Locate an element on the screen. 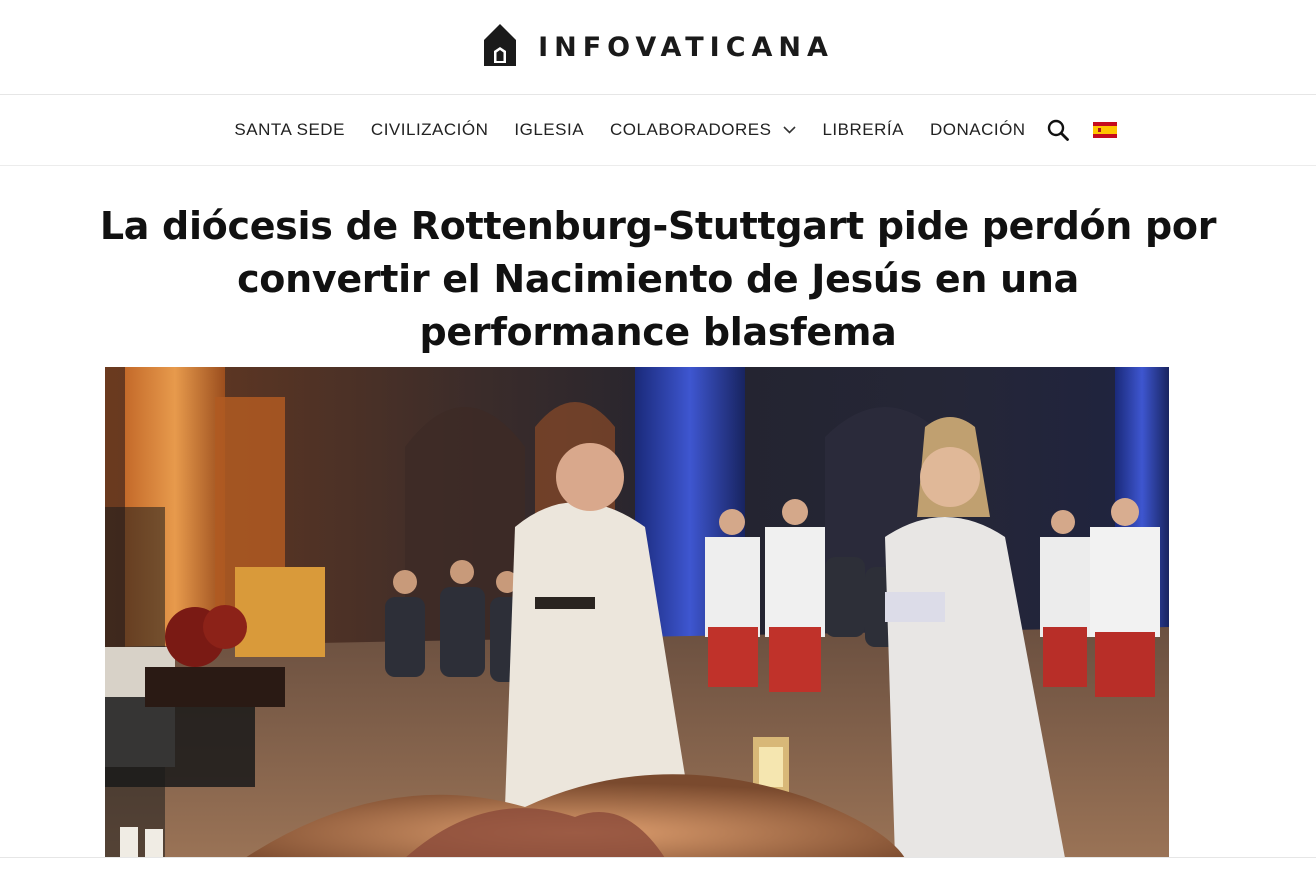  site-logo: INFOVATICANA is located at coordinates (658, 47).